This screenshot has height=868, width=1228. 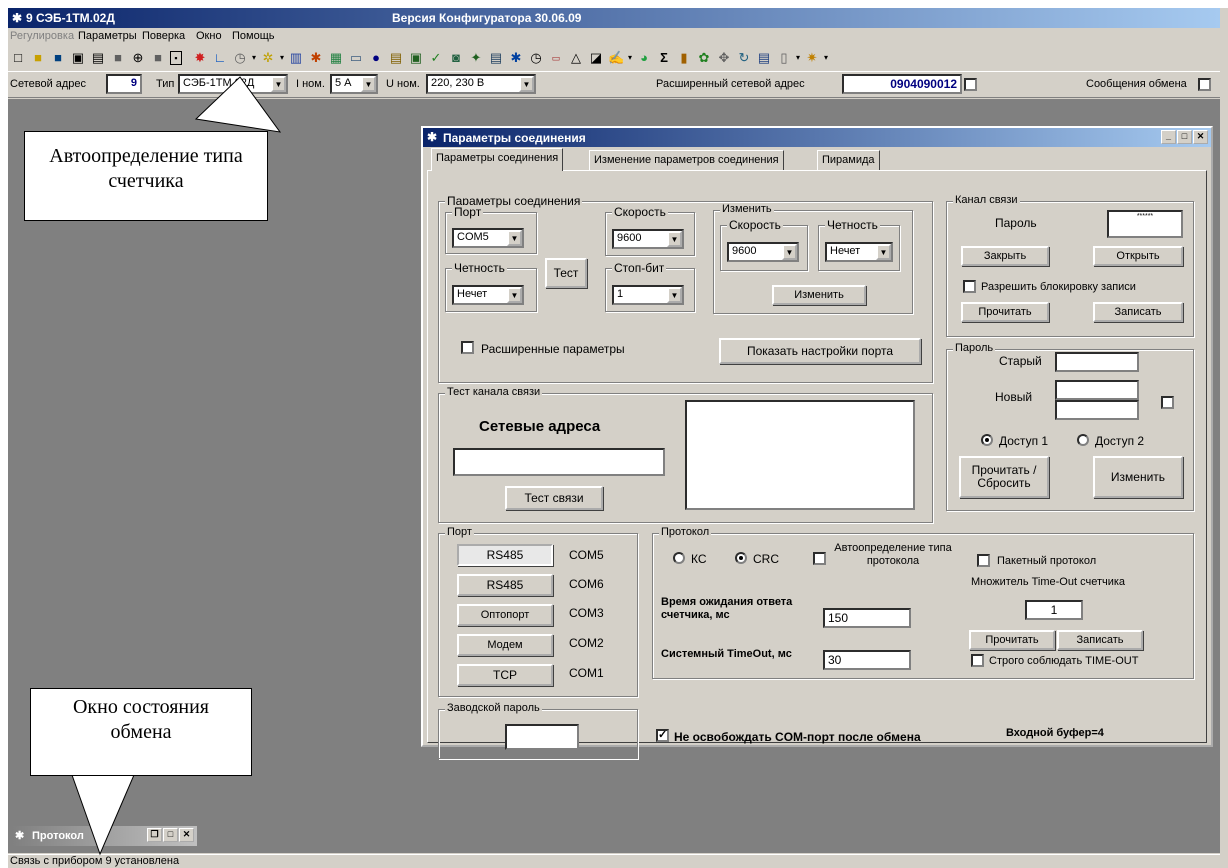 What do you see at coordinates (476, 58) in the screenshot?
I see `tool-icon: ✦` at bounding box center [476, 58].